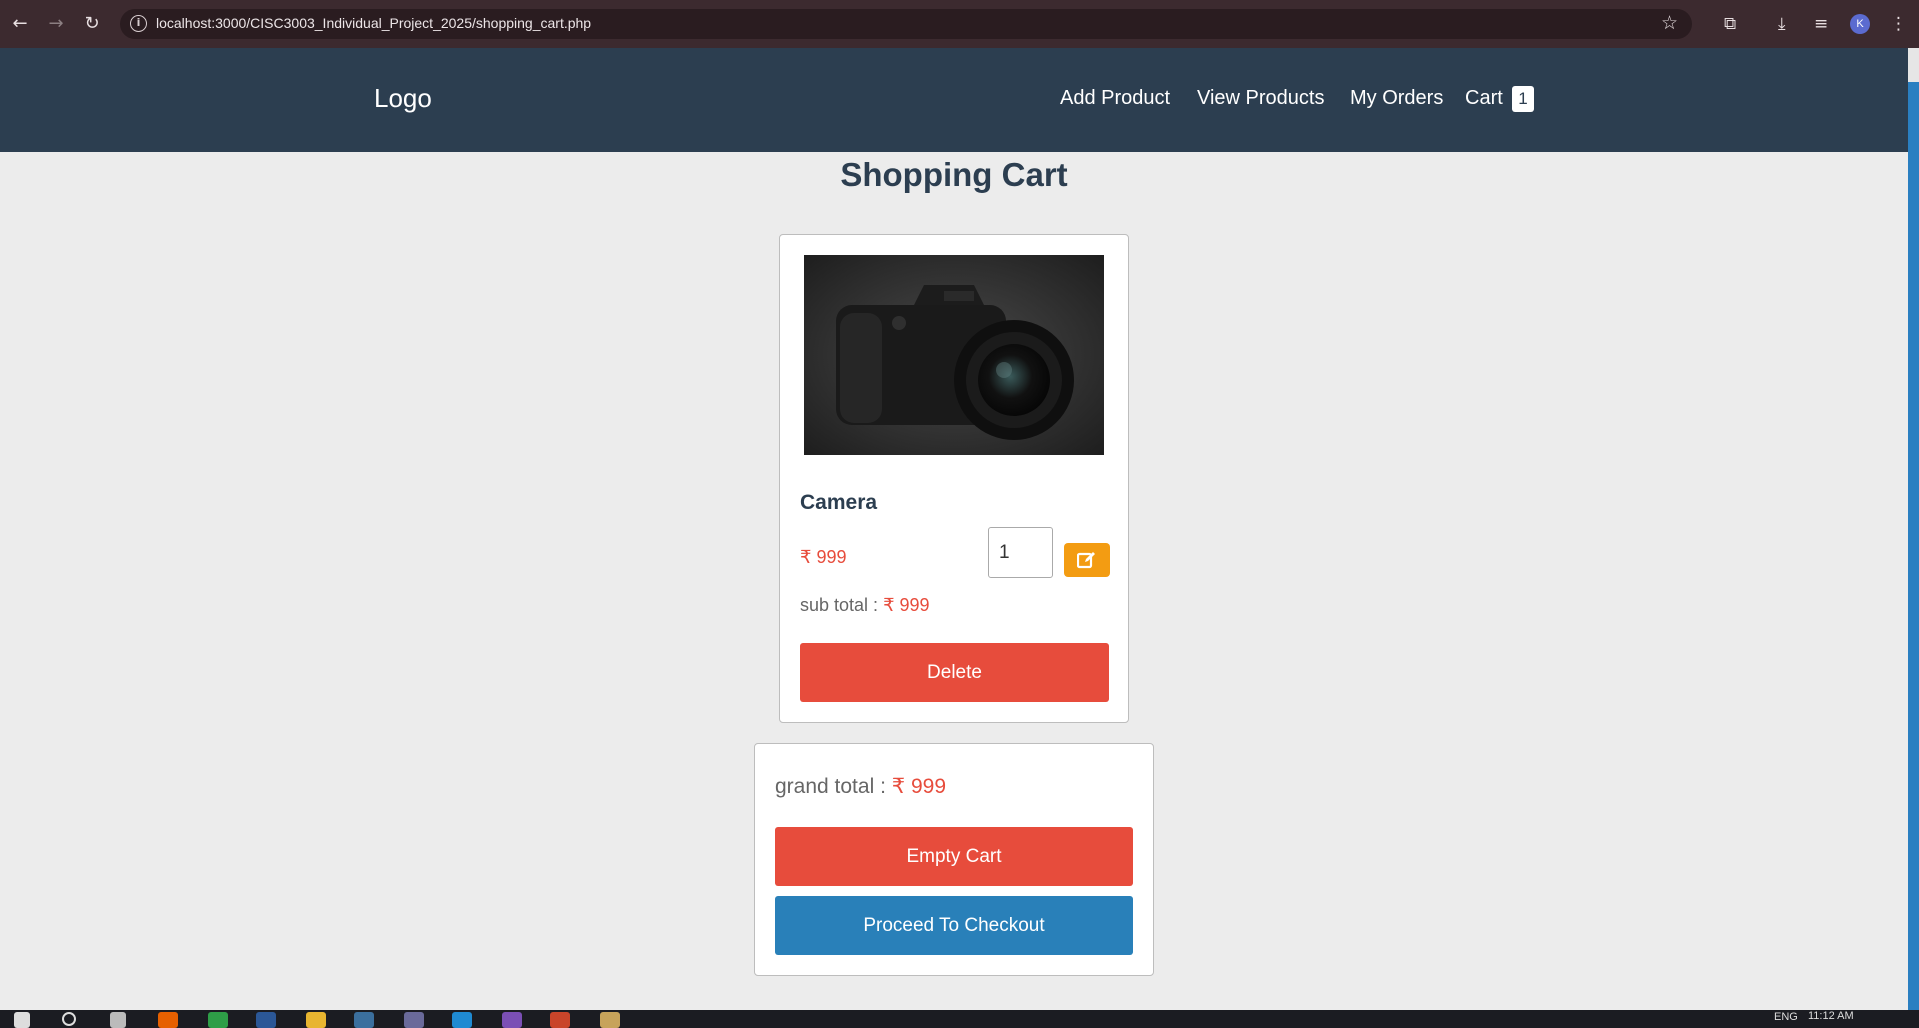 The height and width of the screenshot is (1028, 1919). I want to click on grand-total: grand total : ₹ 999, so click(860, 786).